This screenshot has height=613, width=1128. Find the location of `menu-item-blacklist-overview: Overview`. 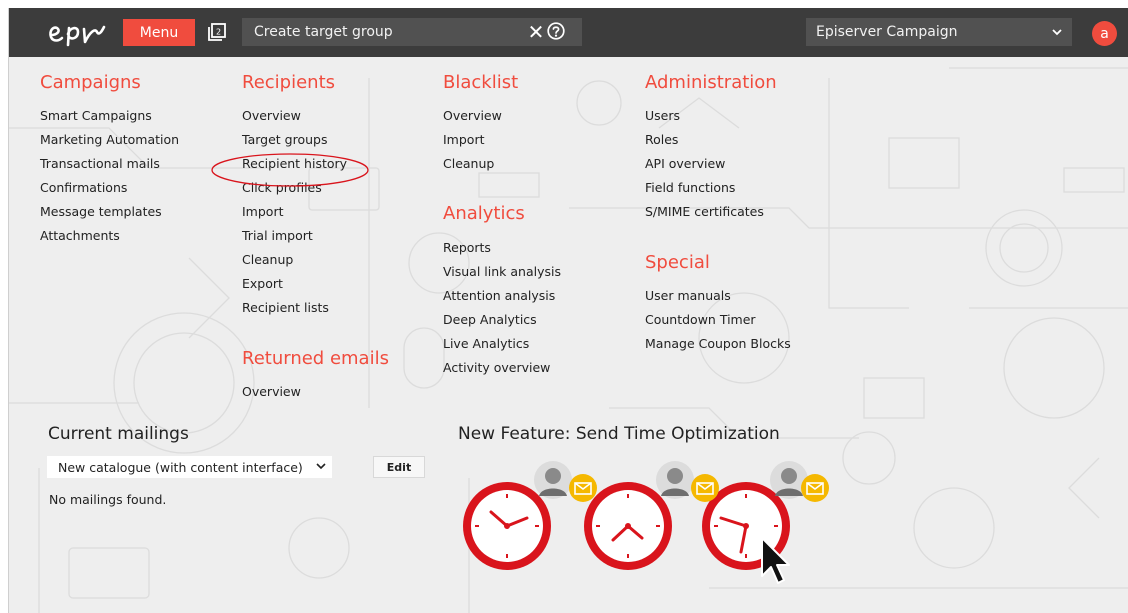

menu-item-blacklist-overview: Overview is located at coordinates (472, 115).